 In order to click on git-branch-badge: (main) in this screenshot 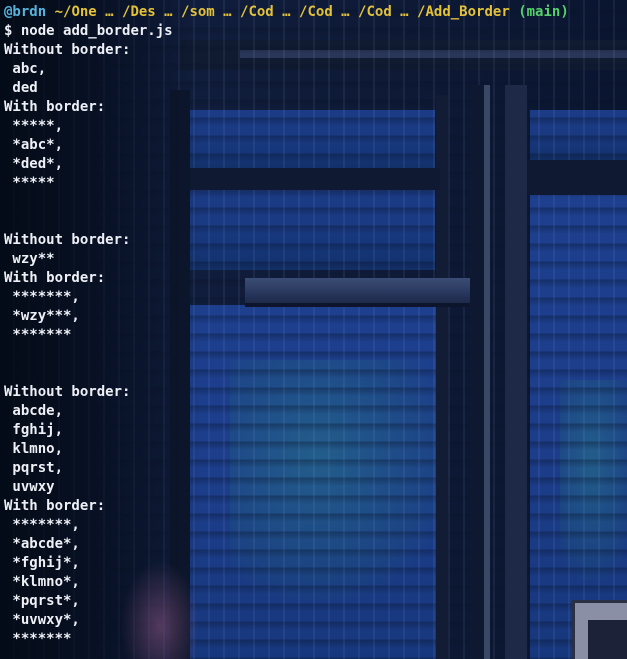, I will do `click(543, 12)`.